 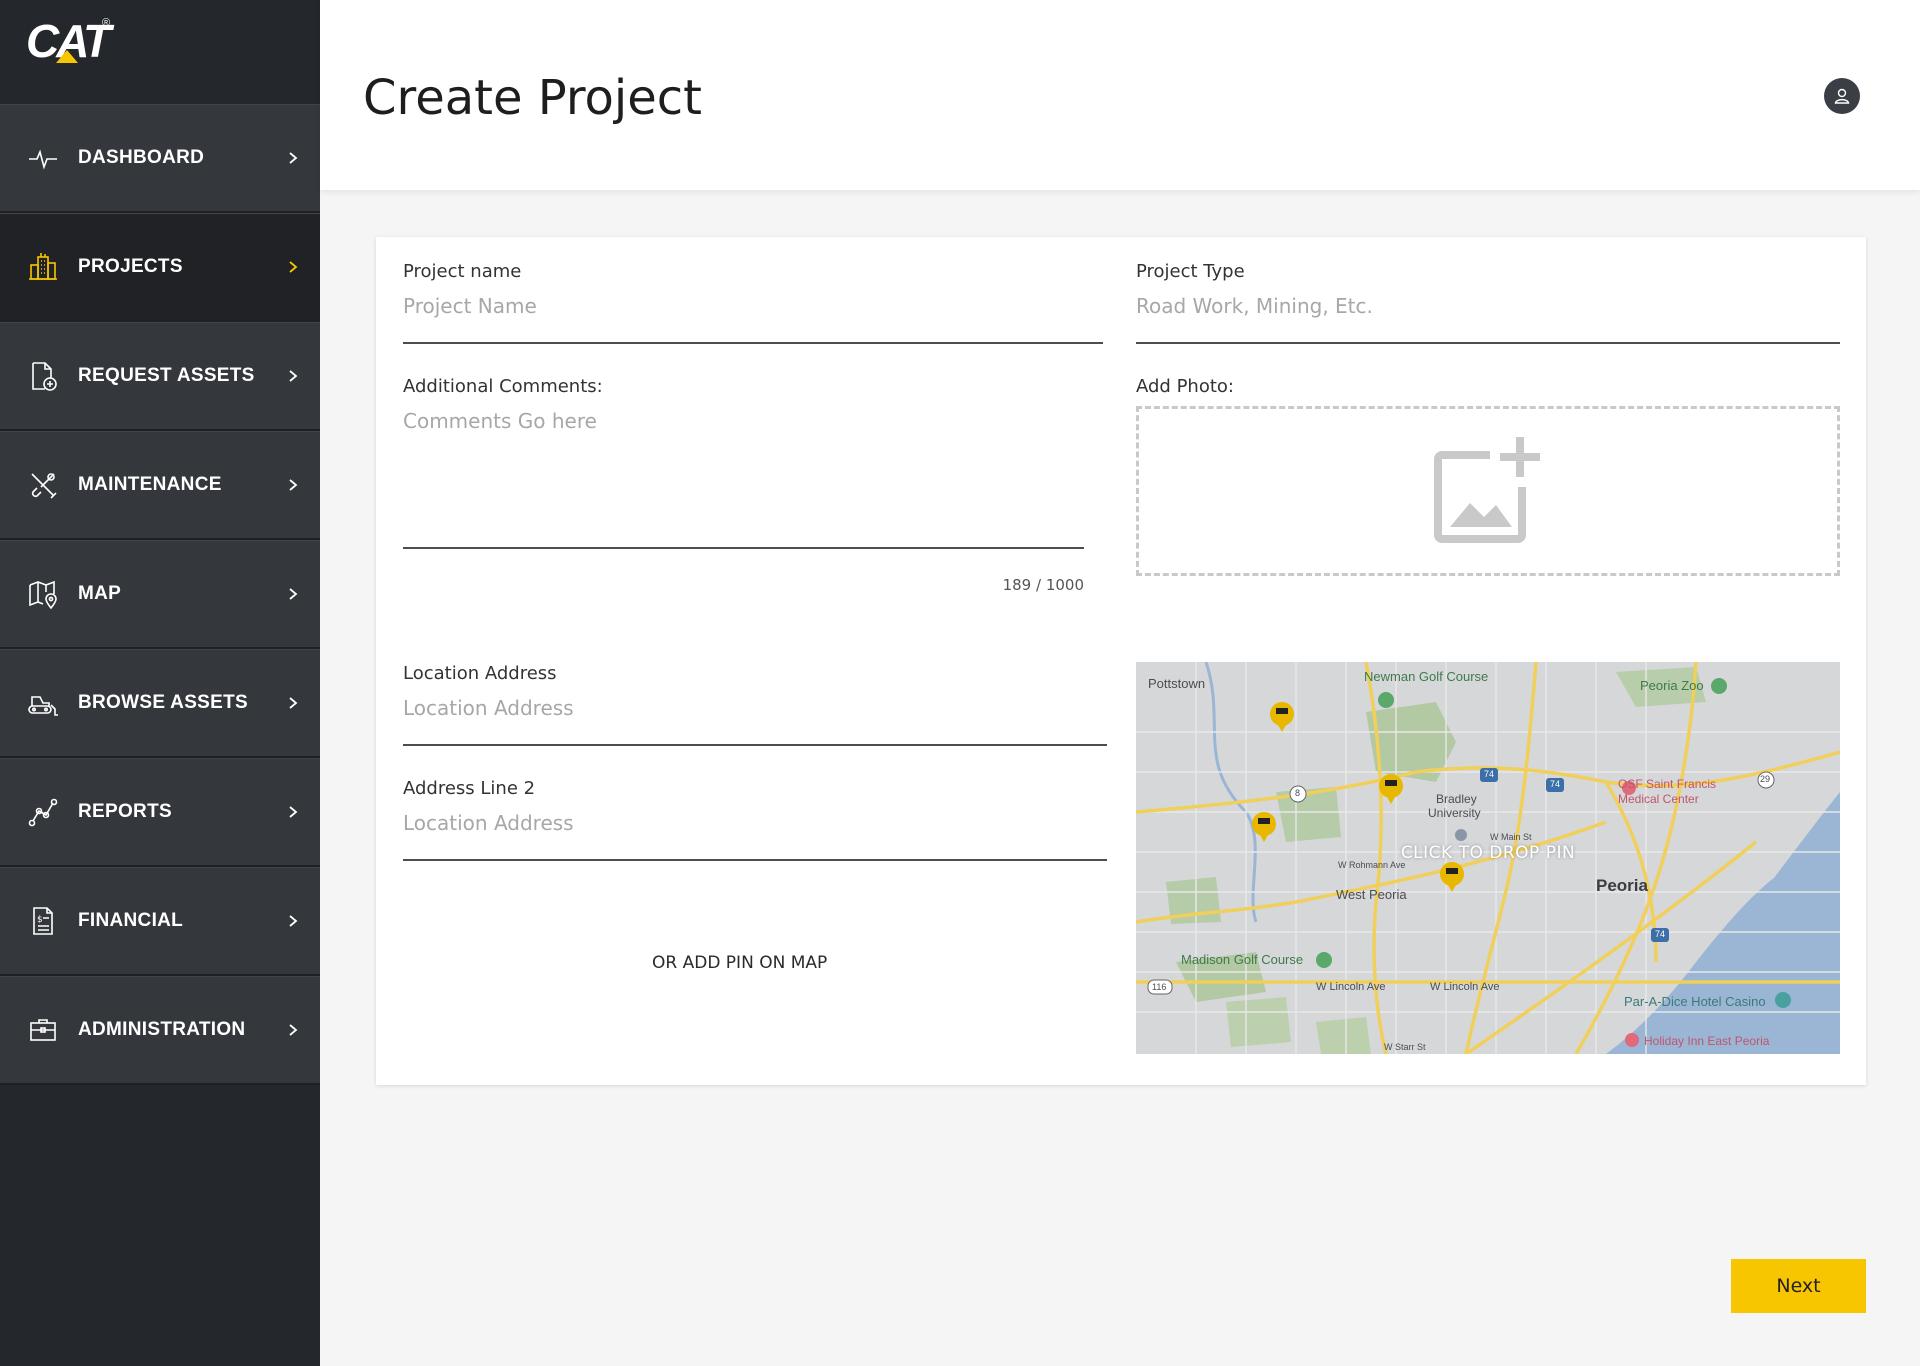 What do you see at coordinates (125, 811) in the screenshot?
I see `sidebar-item-label: REPORTS` at bounding box center [125, 811].